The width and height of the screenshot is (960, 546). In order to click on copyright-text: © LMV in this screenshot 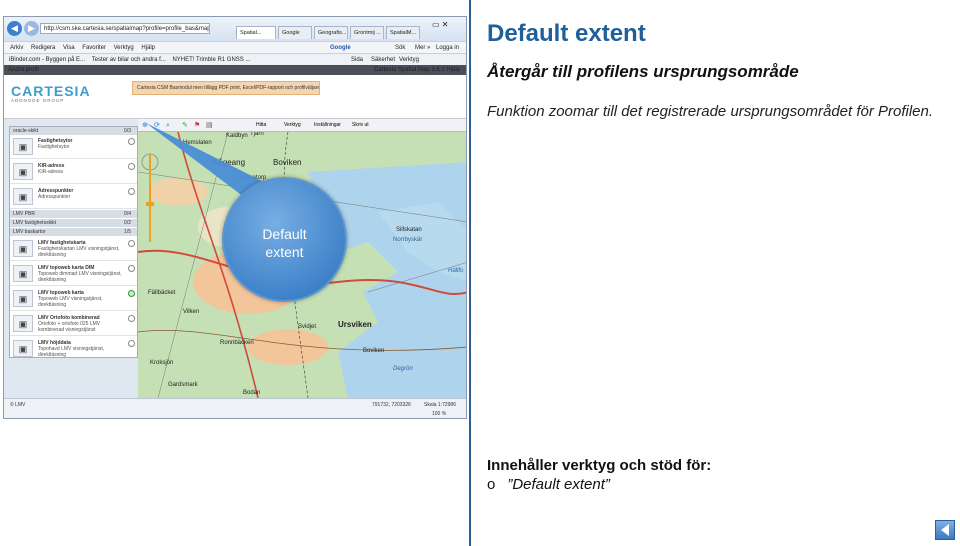, I will do `click(18, 405)`.